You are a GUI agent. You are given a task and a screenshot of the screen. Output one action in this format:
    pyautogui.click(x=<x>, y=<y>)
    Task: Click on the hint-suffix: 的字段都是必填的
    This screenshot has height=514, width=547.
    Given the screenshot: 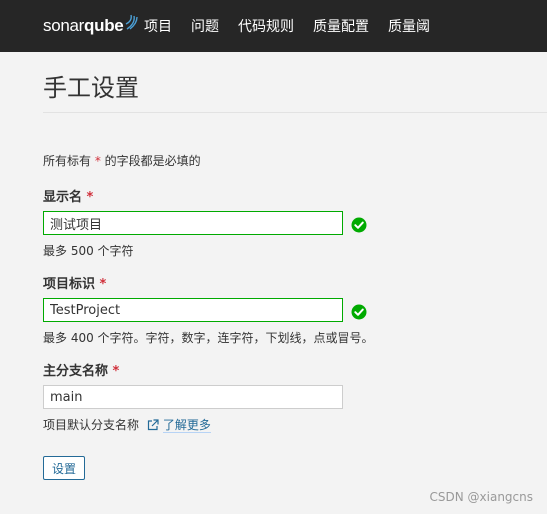 What is the action you would take?
    pyautogui.click(x=150, y=161)
    